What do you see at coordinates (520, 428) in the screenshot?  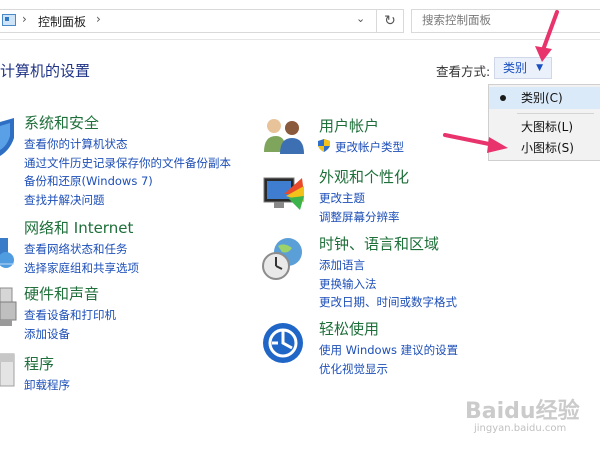 I see `watermark-url: jingyan.baidu.com` at bounding box center [520, 428].